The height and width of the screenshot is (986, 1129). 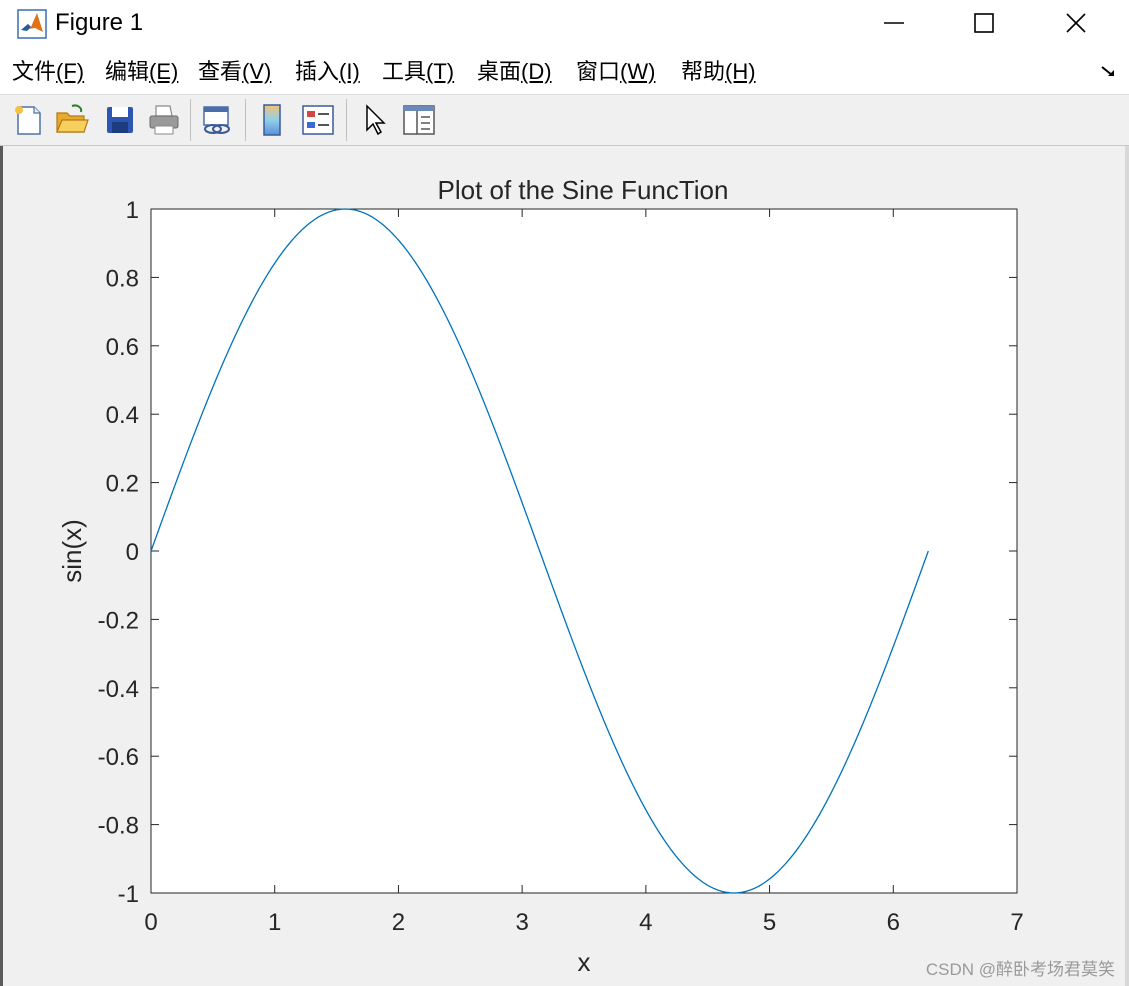 I want to click on menu-file: 文件(F), so click(x=48, y=72).